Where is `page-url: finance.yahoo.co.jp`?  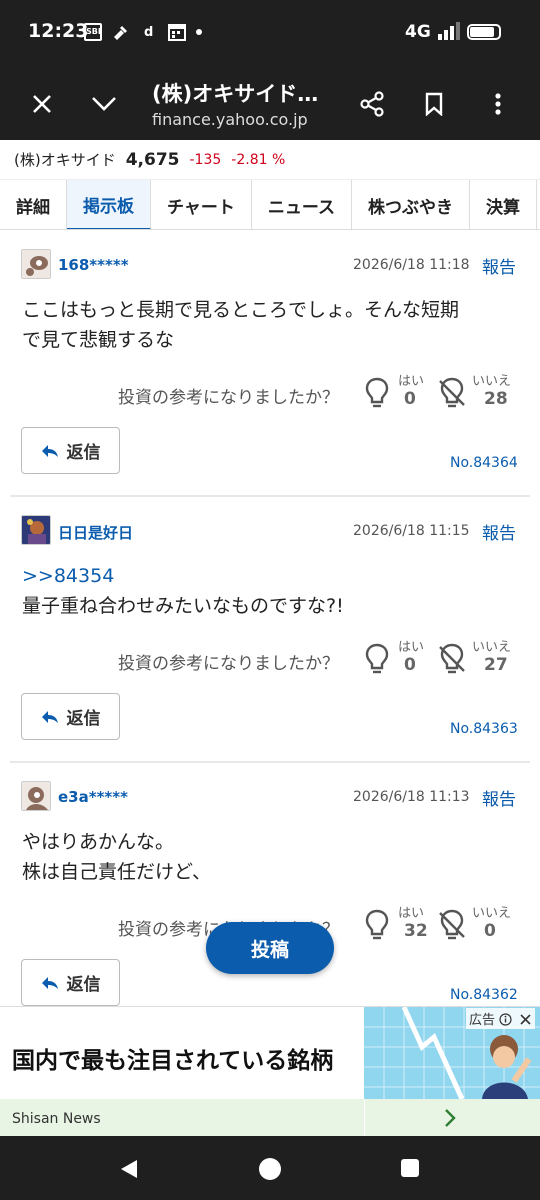
page-url: finance.yahoo.co.jp is located at coordinates (230, 119).